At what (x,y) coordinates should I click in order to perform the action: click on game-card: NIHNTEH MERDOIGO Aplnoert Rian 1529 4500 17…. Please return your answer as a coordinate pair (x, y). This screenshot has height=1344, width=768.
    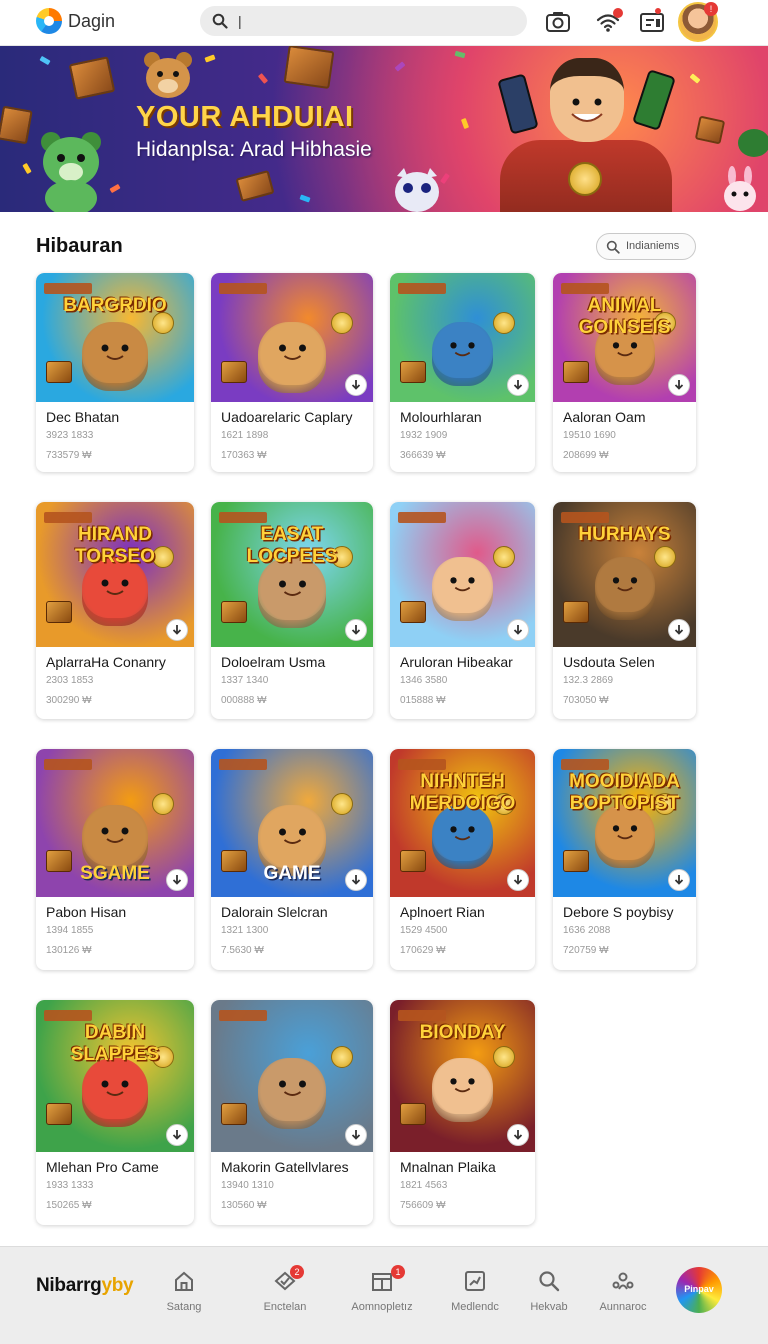
    Looking at the image, I should click on (462, 859).